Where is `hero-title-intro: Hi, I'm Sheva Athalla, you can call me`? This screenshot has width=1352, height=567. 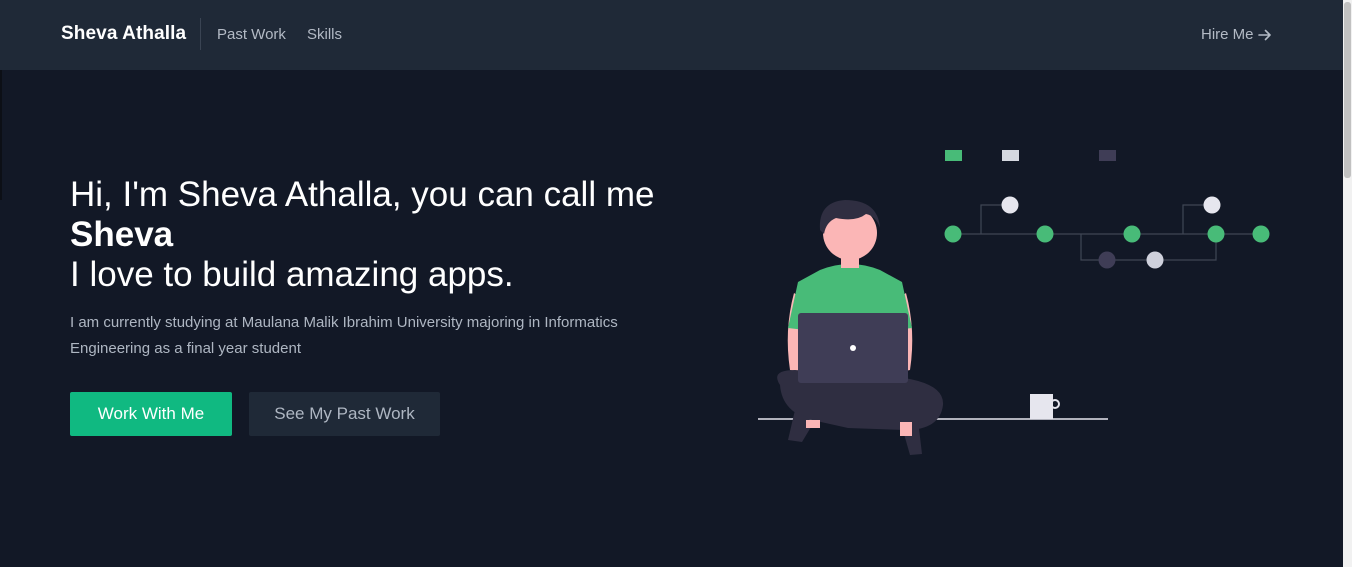 hero-title-intro: Hi, I'm Sheva Athalla, you can call me is located at coordinates (362, 194).